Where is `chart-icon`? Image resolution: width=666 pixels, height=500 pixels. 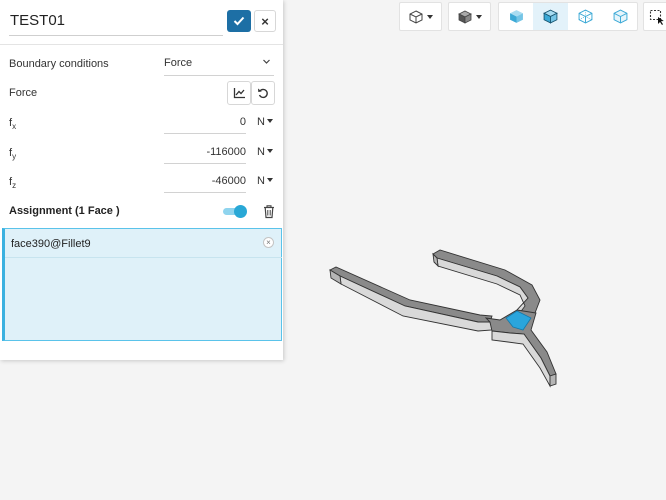
chart-icon is located at coordinates (239, 93).